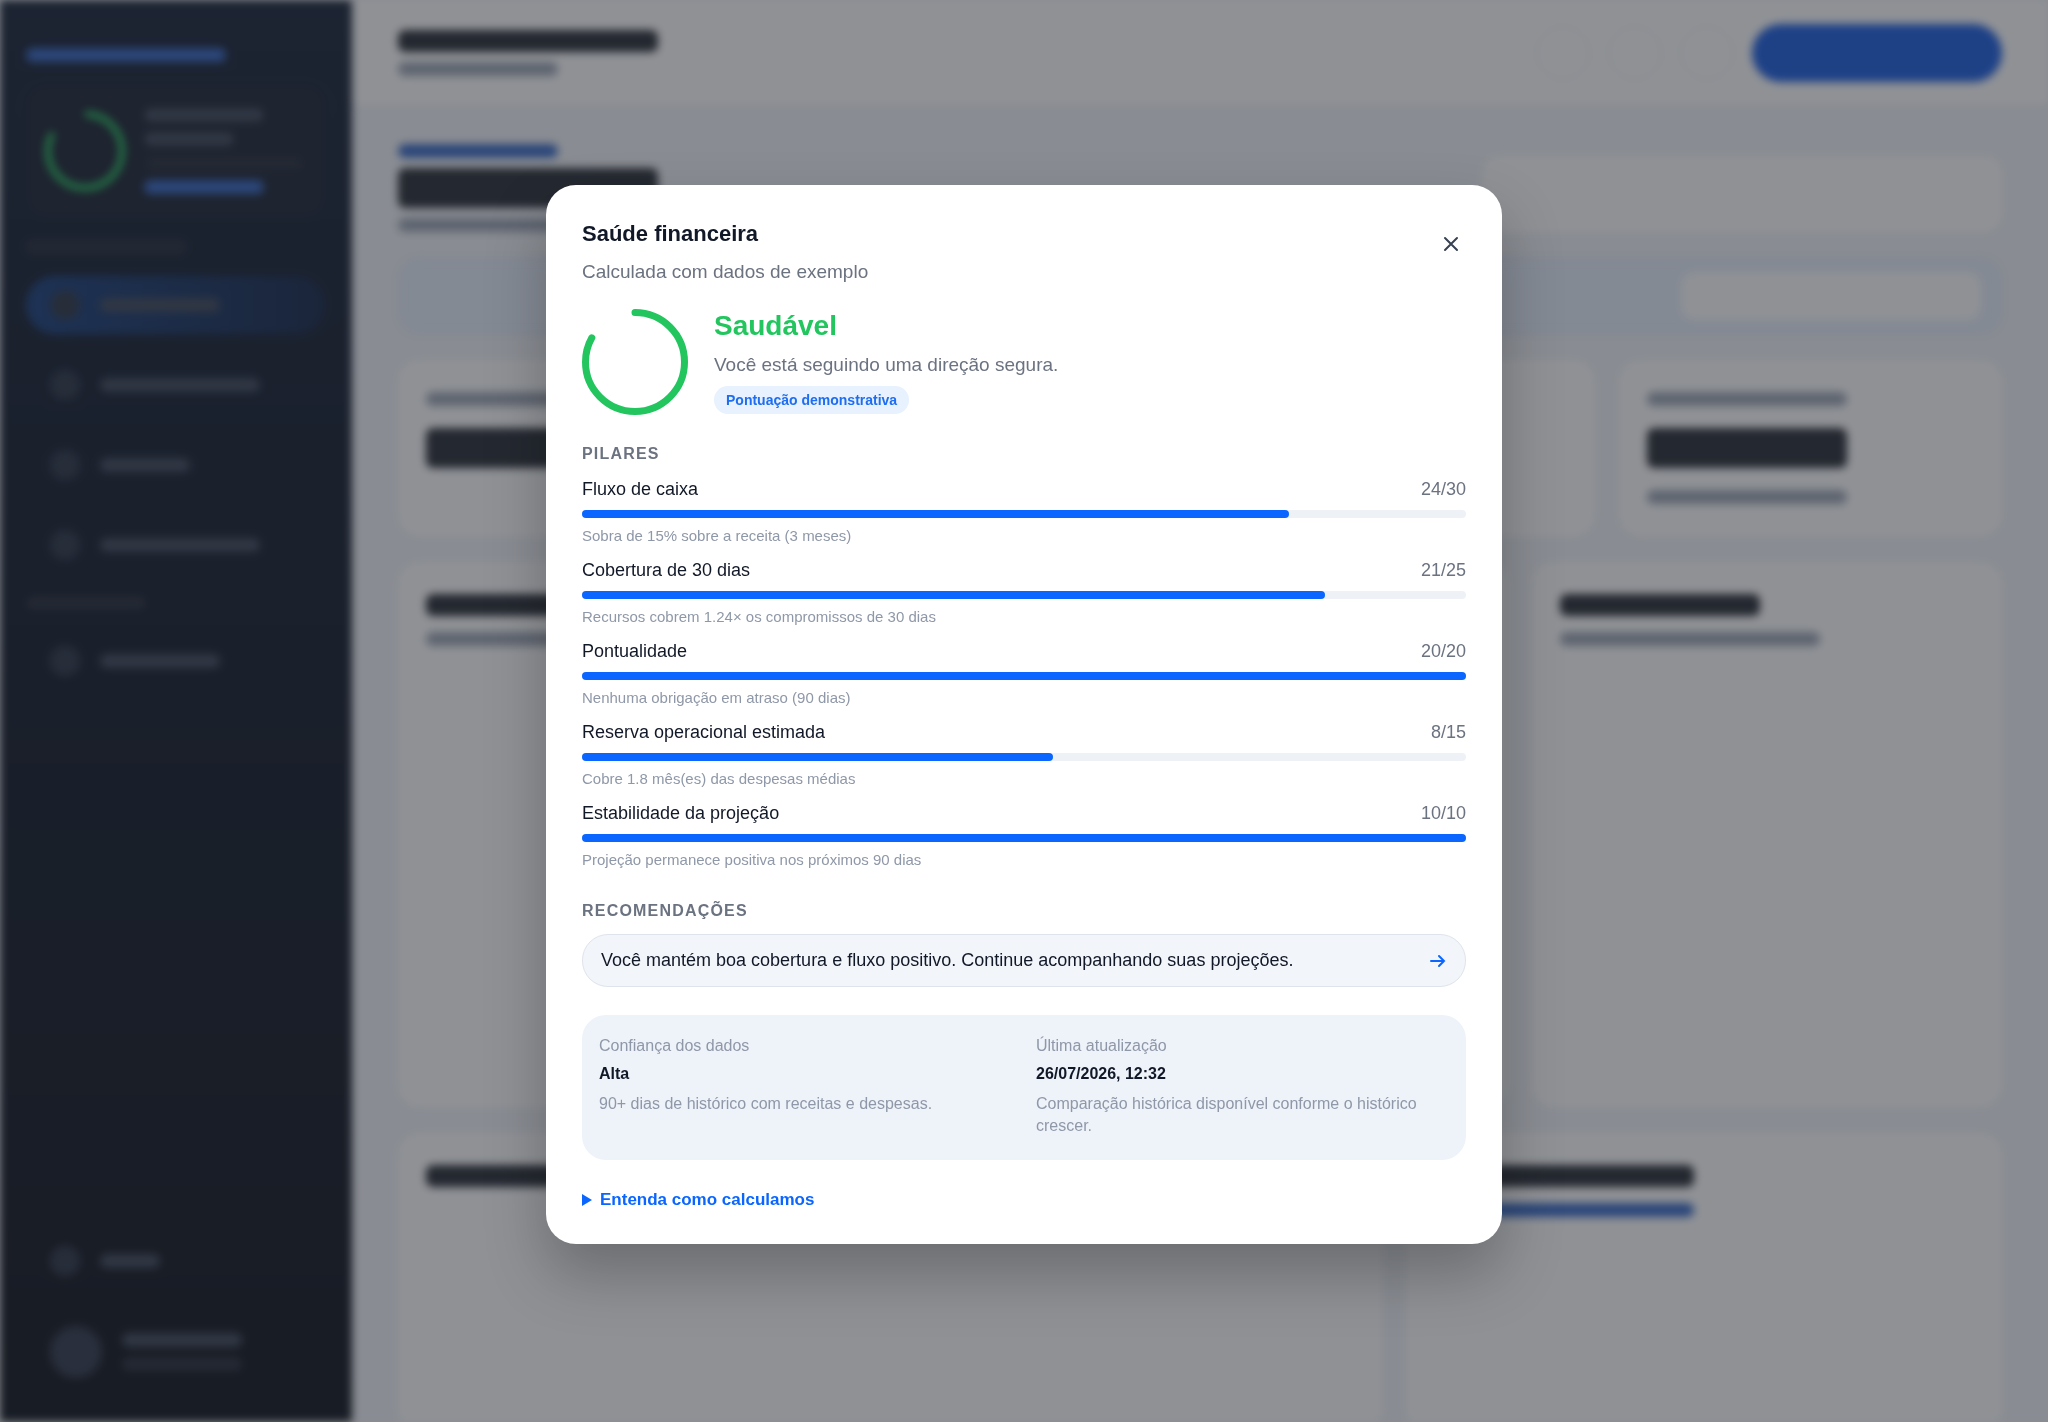  Describe the element at coordinates (621, 454) in the screenshot. I see `section-title: PILARES` at that location.